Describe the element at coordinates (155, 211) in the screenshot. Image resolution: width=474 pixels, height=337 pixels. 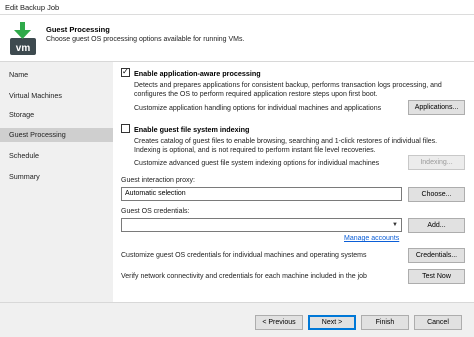
I see `credentials-label: Guest OS credentials:` at that location.